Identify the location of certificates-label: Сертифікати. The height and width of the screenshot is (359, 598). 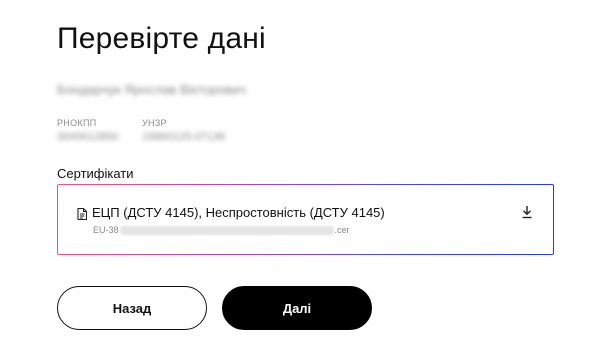
(95, 173).